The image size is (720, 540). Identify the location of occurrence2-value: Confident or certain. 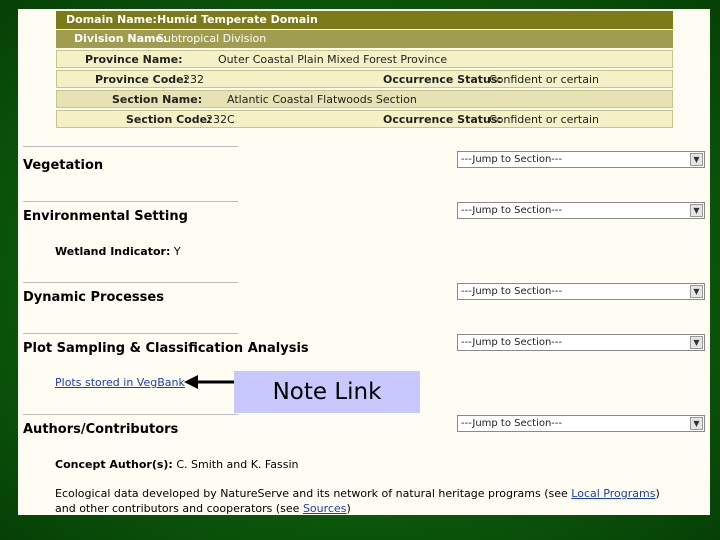
(544, 119).